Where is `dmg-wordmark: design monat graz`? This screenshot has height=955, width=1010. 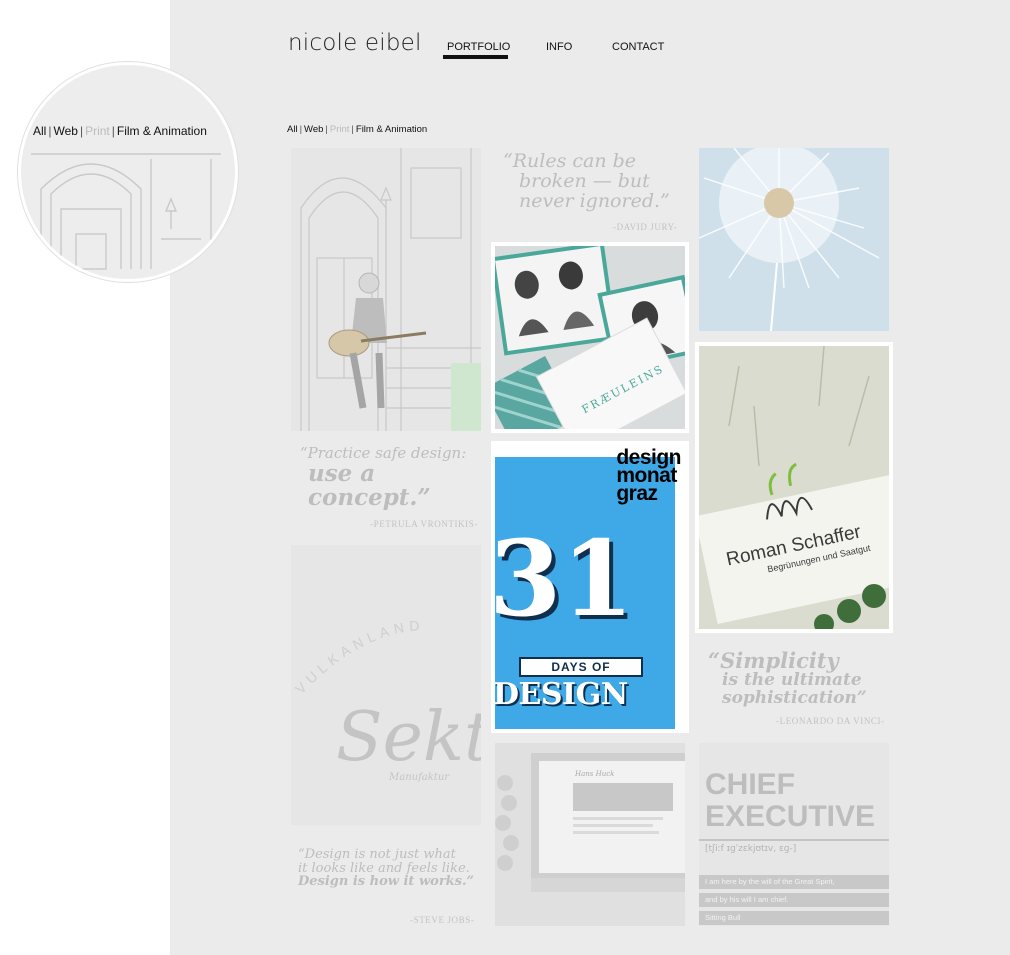
dmg-wordmark: design monat graz is located at coordinates (648, 475).